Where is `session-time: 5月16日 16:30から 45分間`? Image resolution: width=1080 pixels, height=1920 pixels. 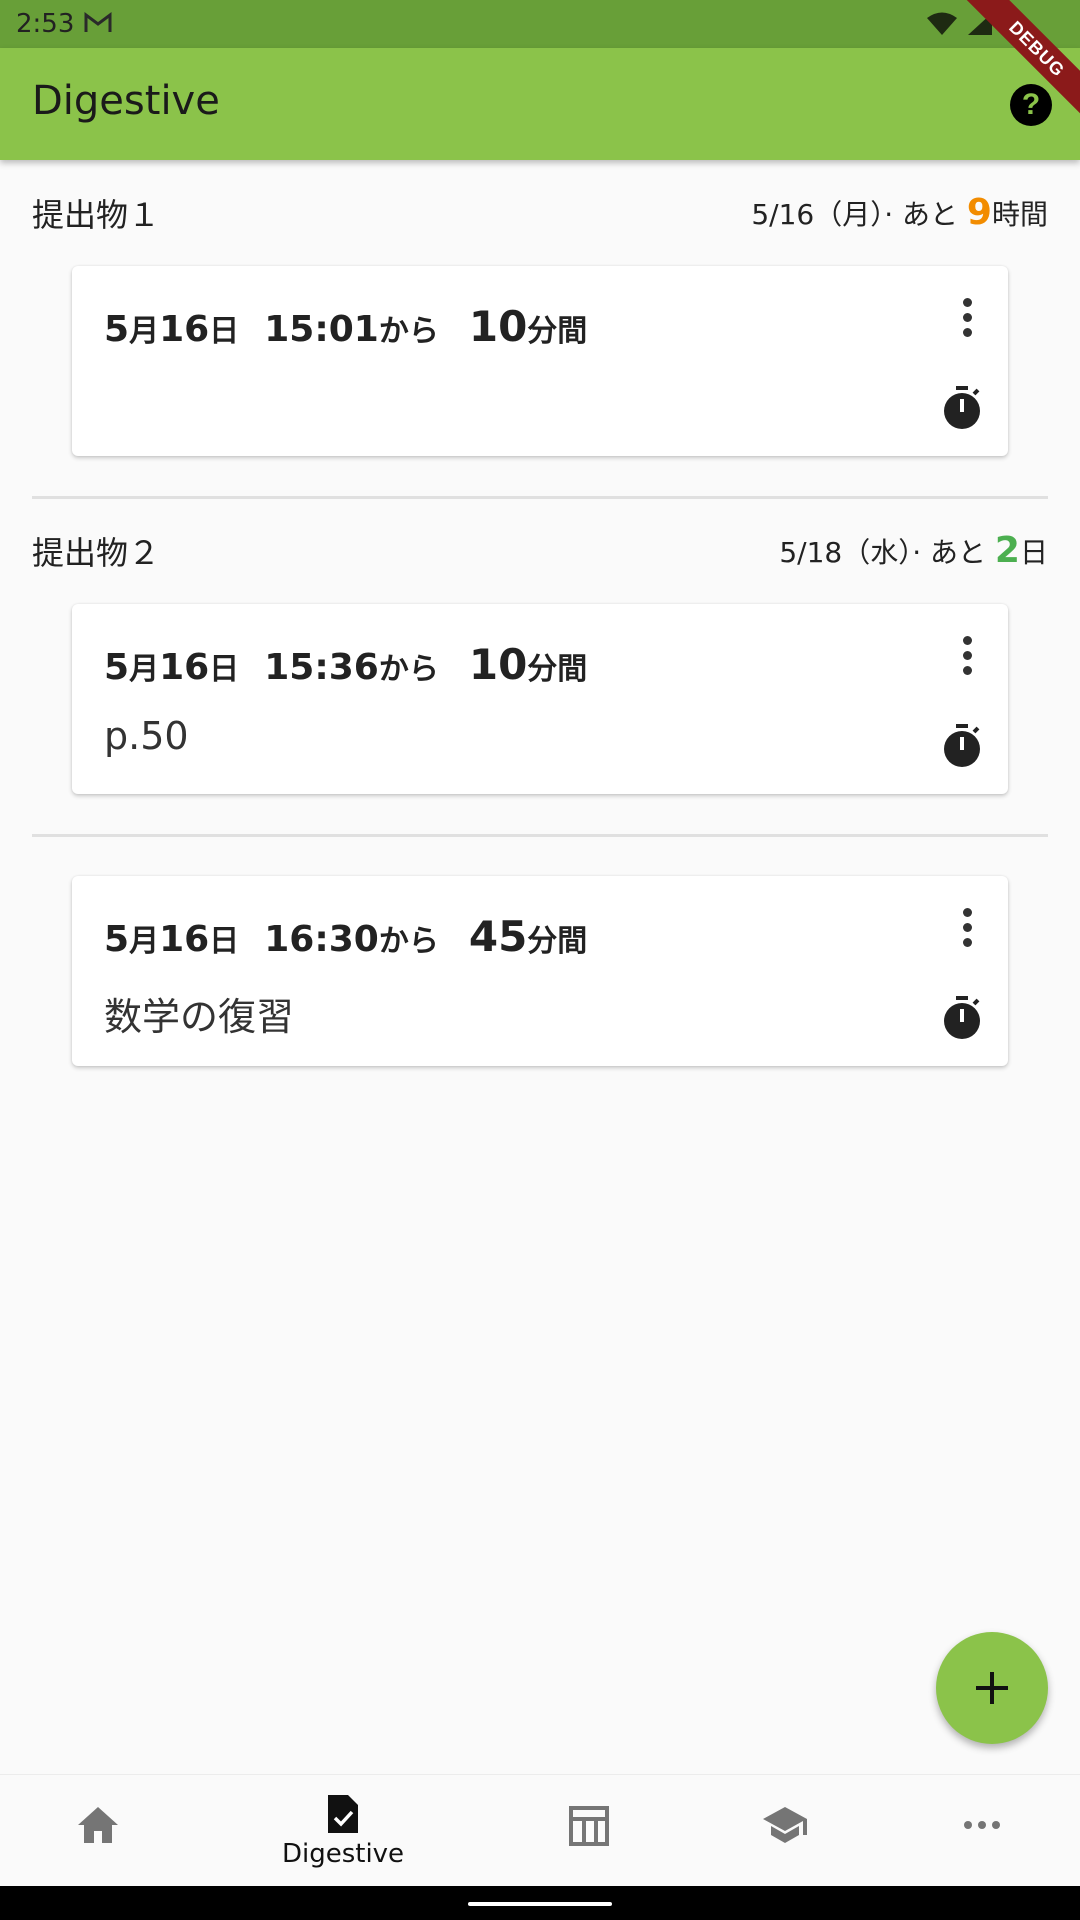
session-time: 5月16日 16:30から 45分間 is located at coordinates (345, 936).